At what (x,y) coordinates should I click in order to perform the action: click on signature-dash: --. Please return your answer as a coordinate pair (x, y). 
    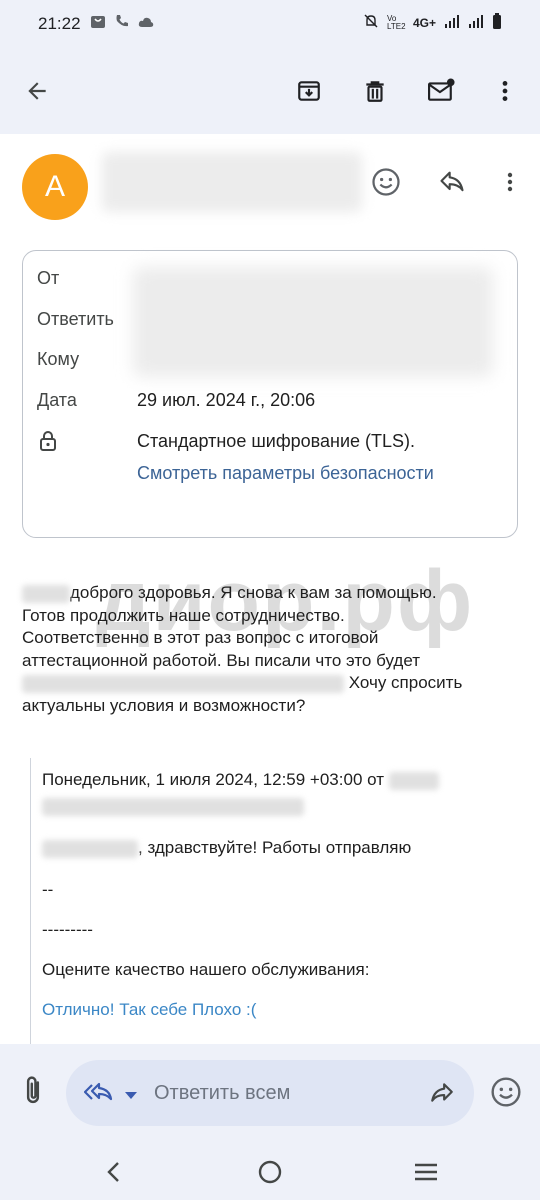
    Looking at the image, I should click on (48, 889).